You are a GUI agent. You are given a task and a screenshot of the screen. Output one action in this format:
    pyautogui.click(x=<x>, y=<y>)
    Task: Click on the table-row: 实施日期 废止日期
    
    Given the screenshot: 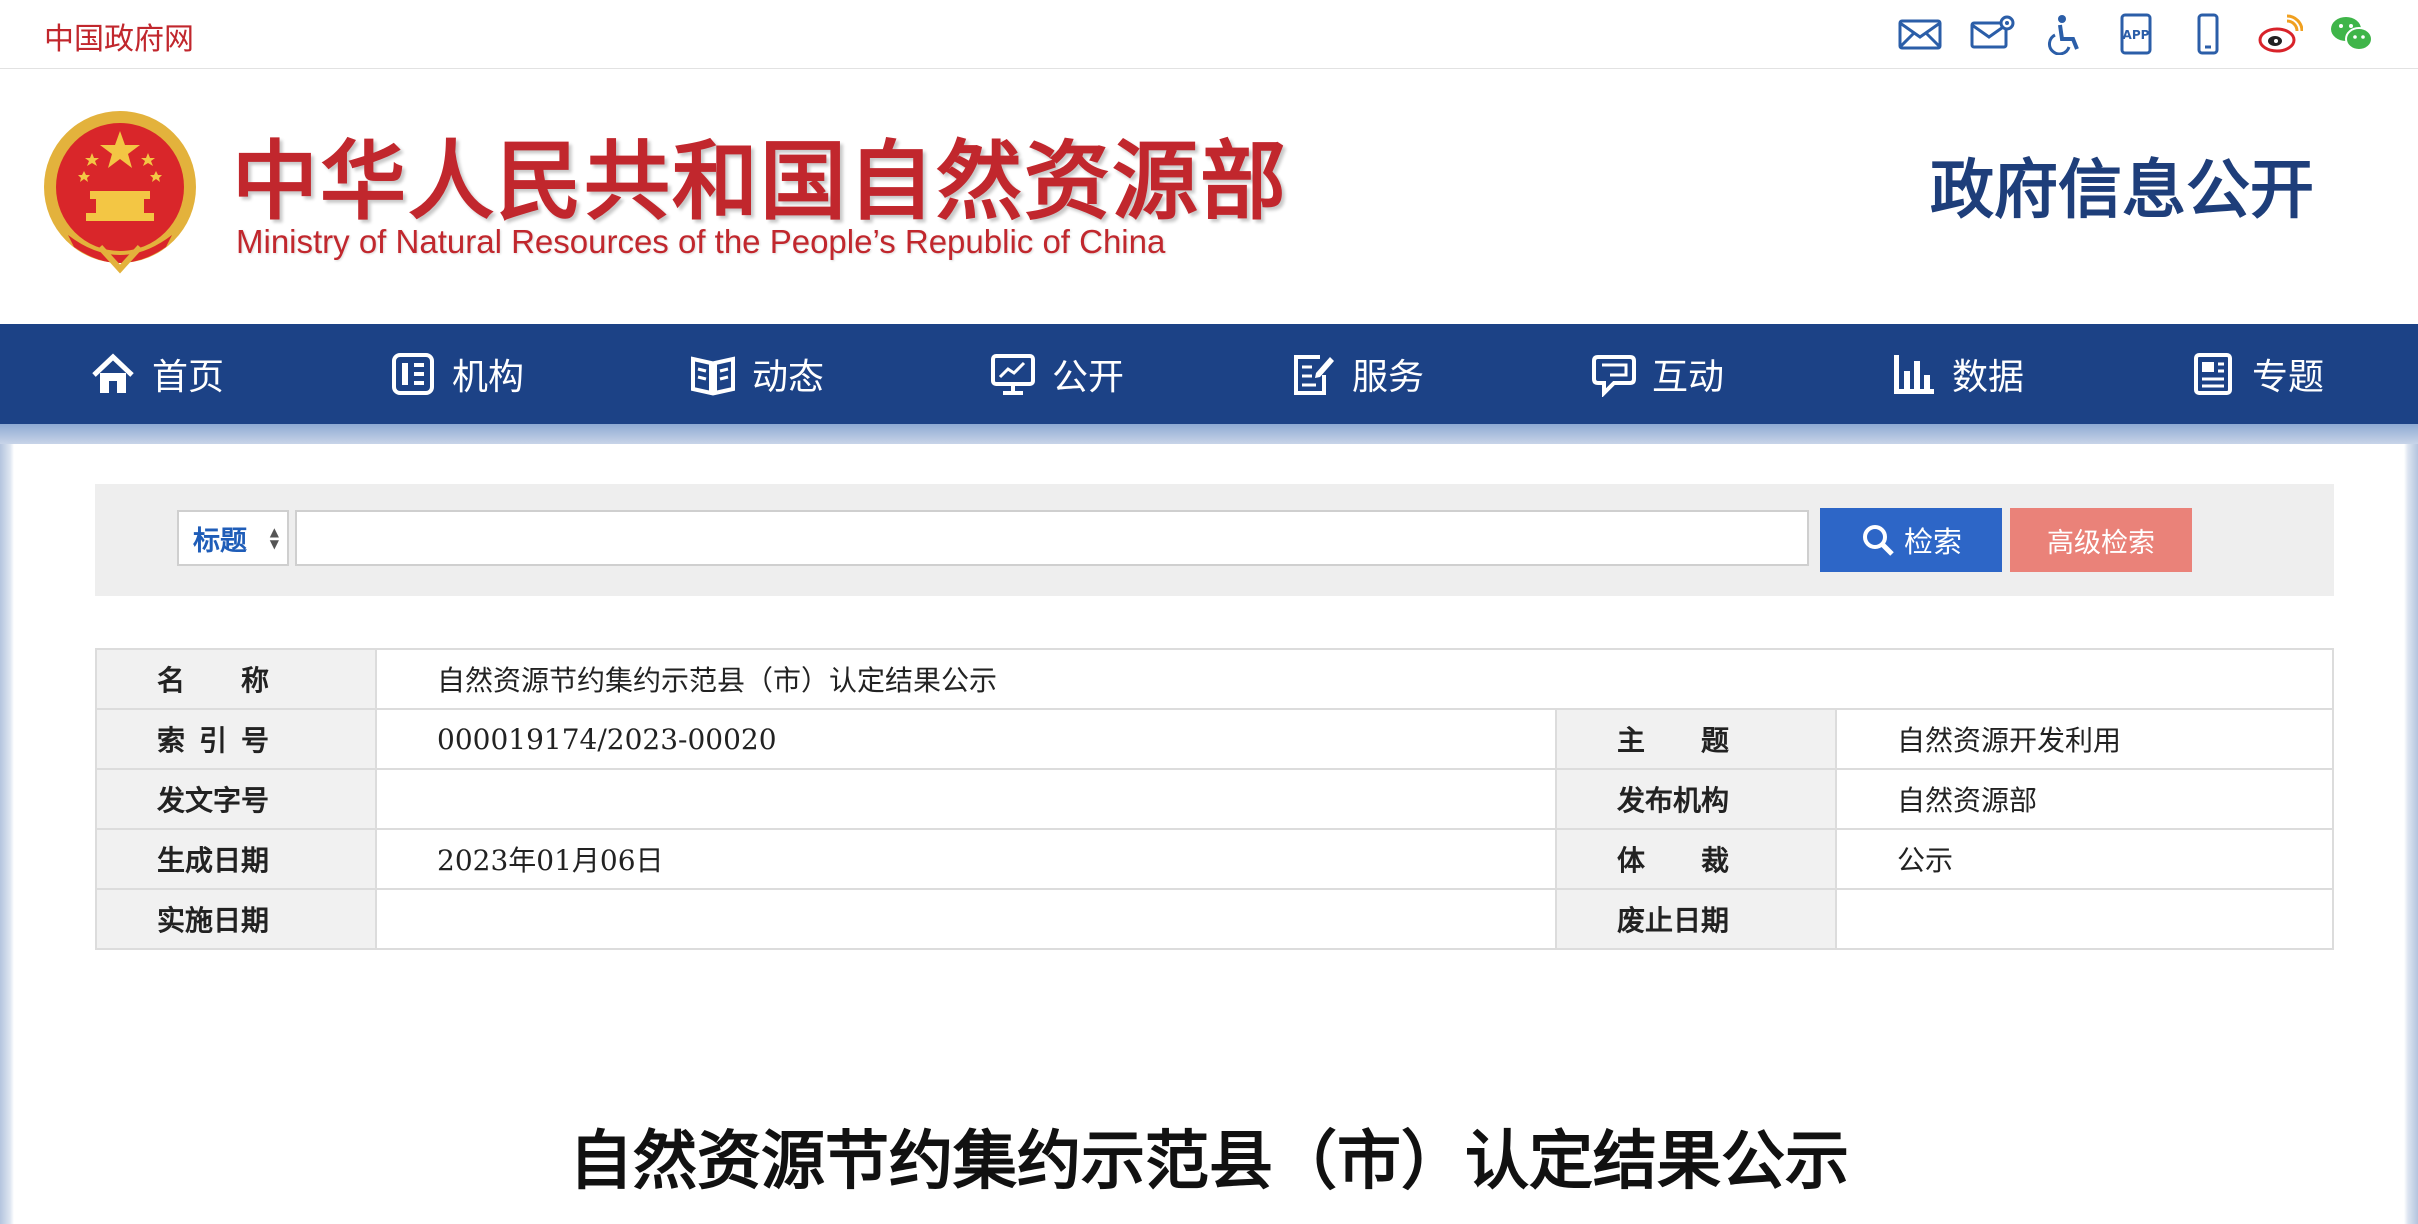 What is the action you would take?
    pyautogui.click(x=1214, y=919)
    